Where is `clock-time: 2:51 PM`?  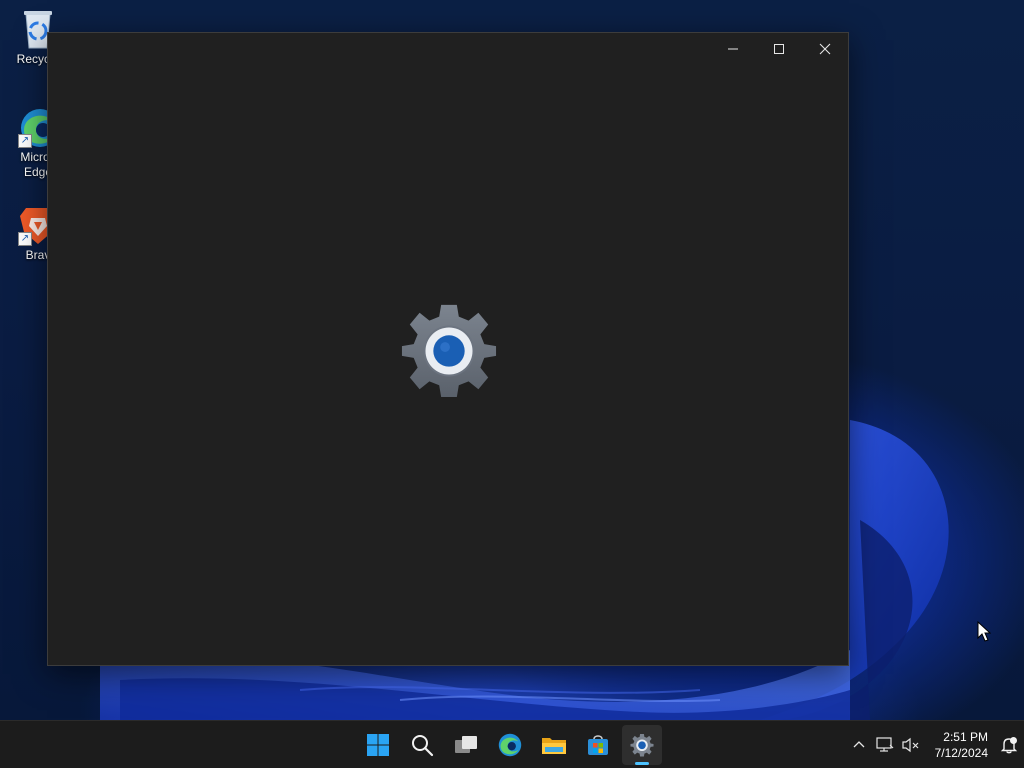 clock-time: 2:51 PM is located at coordinates (965, 737).